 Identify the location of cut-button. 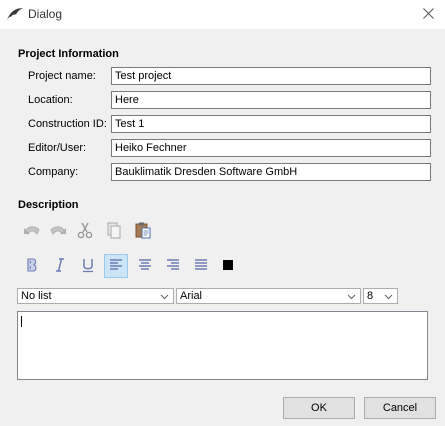
(85, 231).